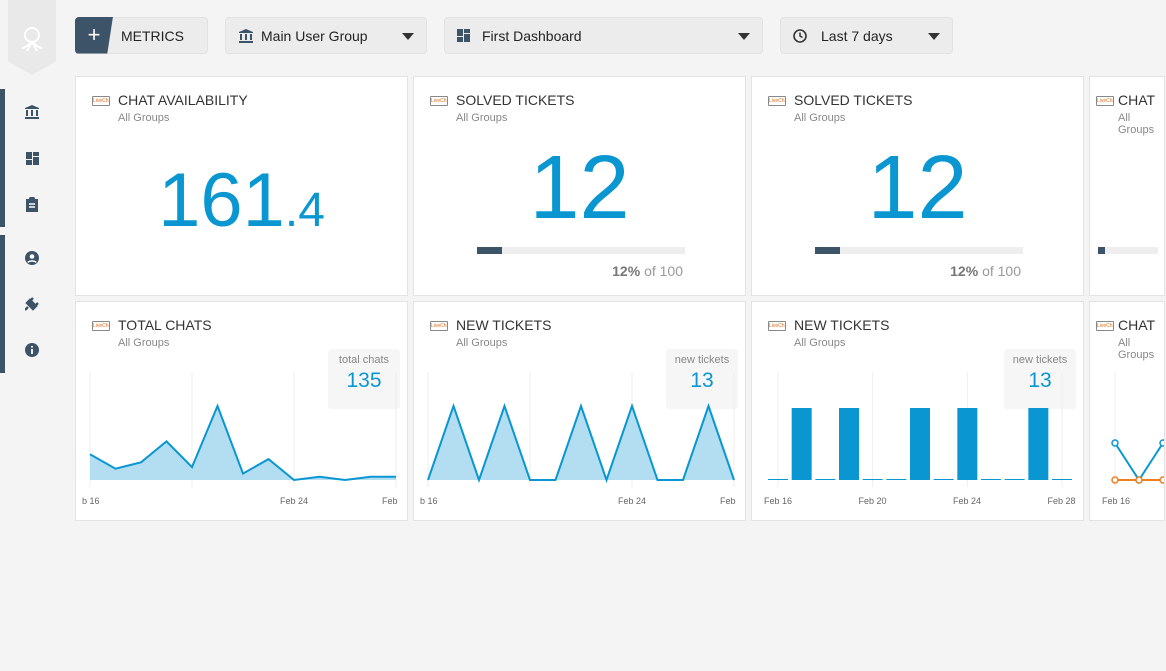 Image resolution: width=1166 pixels, height=671 pixels. Describe the element at coordinates (1127, 186) in the screenshot. I see `metric-card: LiveChat CHAT All Groups` at that location.